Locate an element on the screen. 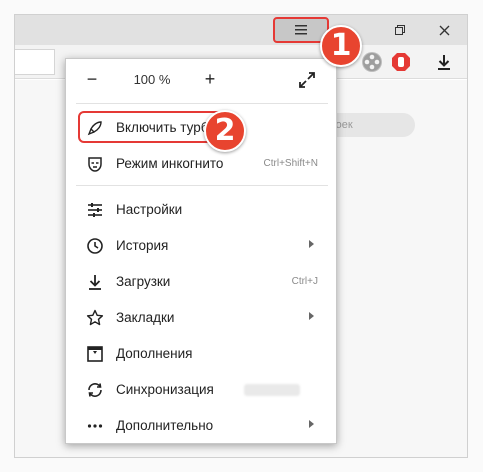  menu-item-label: Дополнительно is located at coordinates (165, 425).